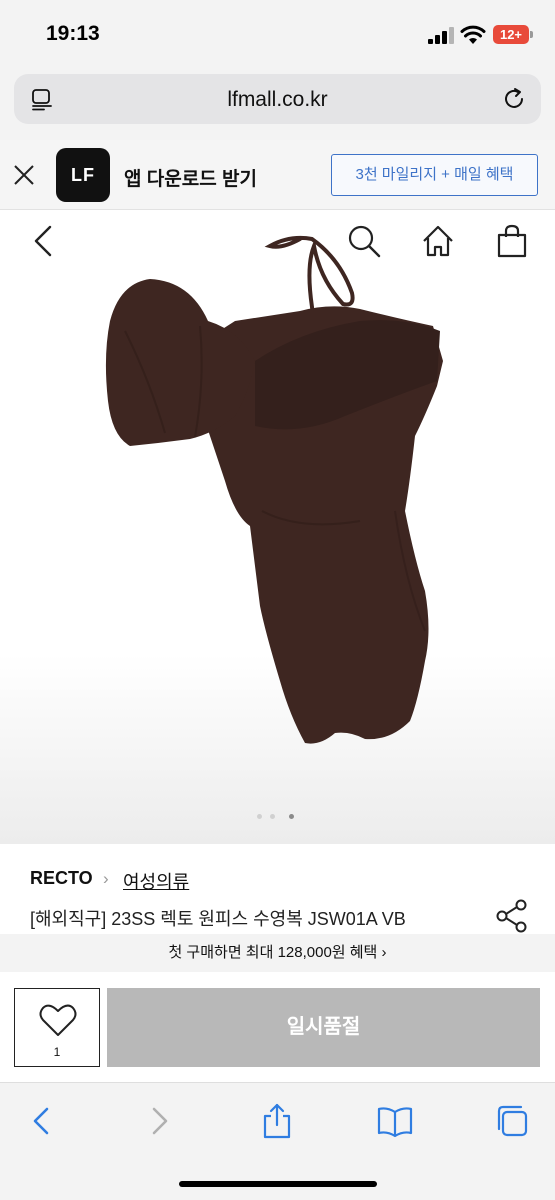  Describe the element at coordinates (190, 179) in the screenshot. I see `app-download-text: 앱 다운로드 받기` at that location.